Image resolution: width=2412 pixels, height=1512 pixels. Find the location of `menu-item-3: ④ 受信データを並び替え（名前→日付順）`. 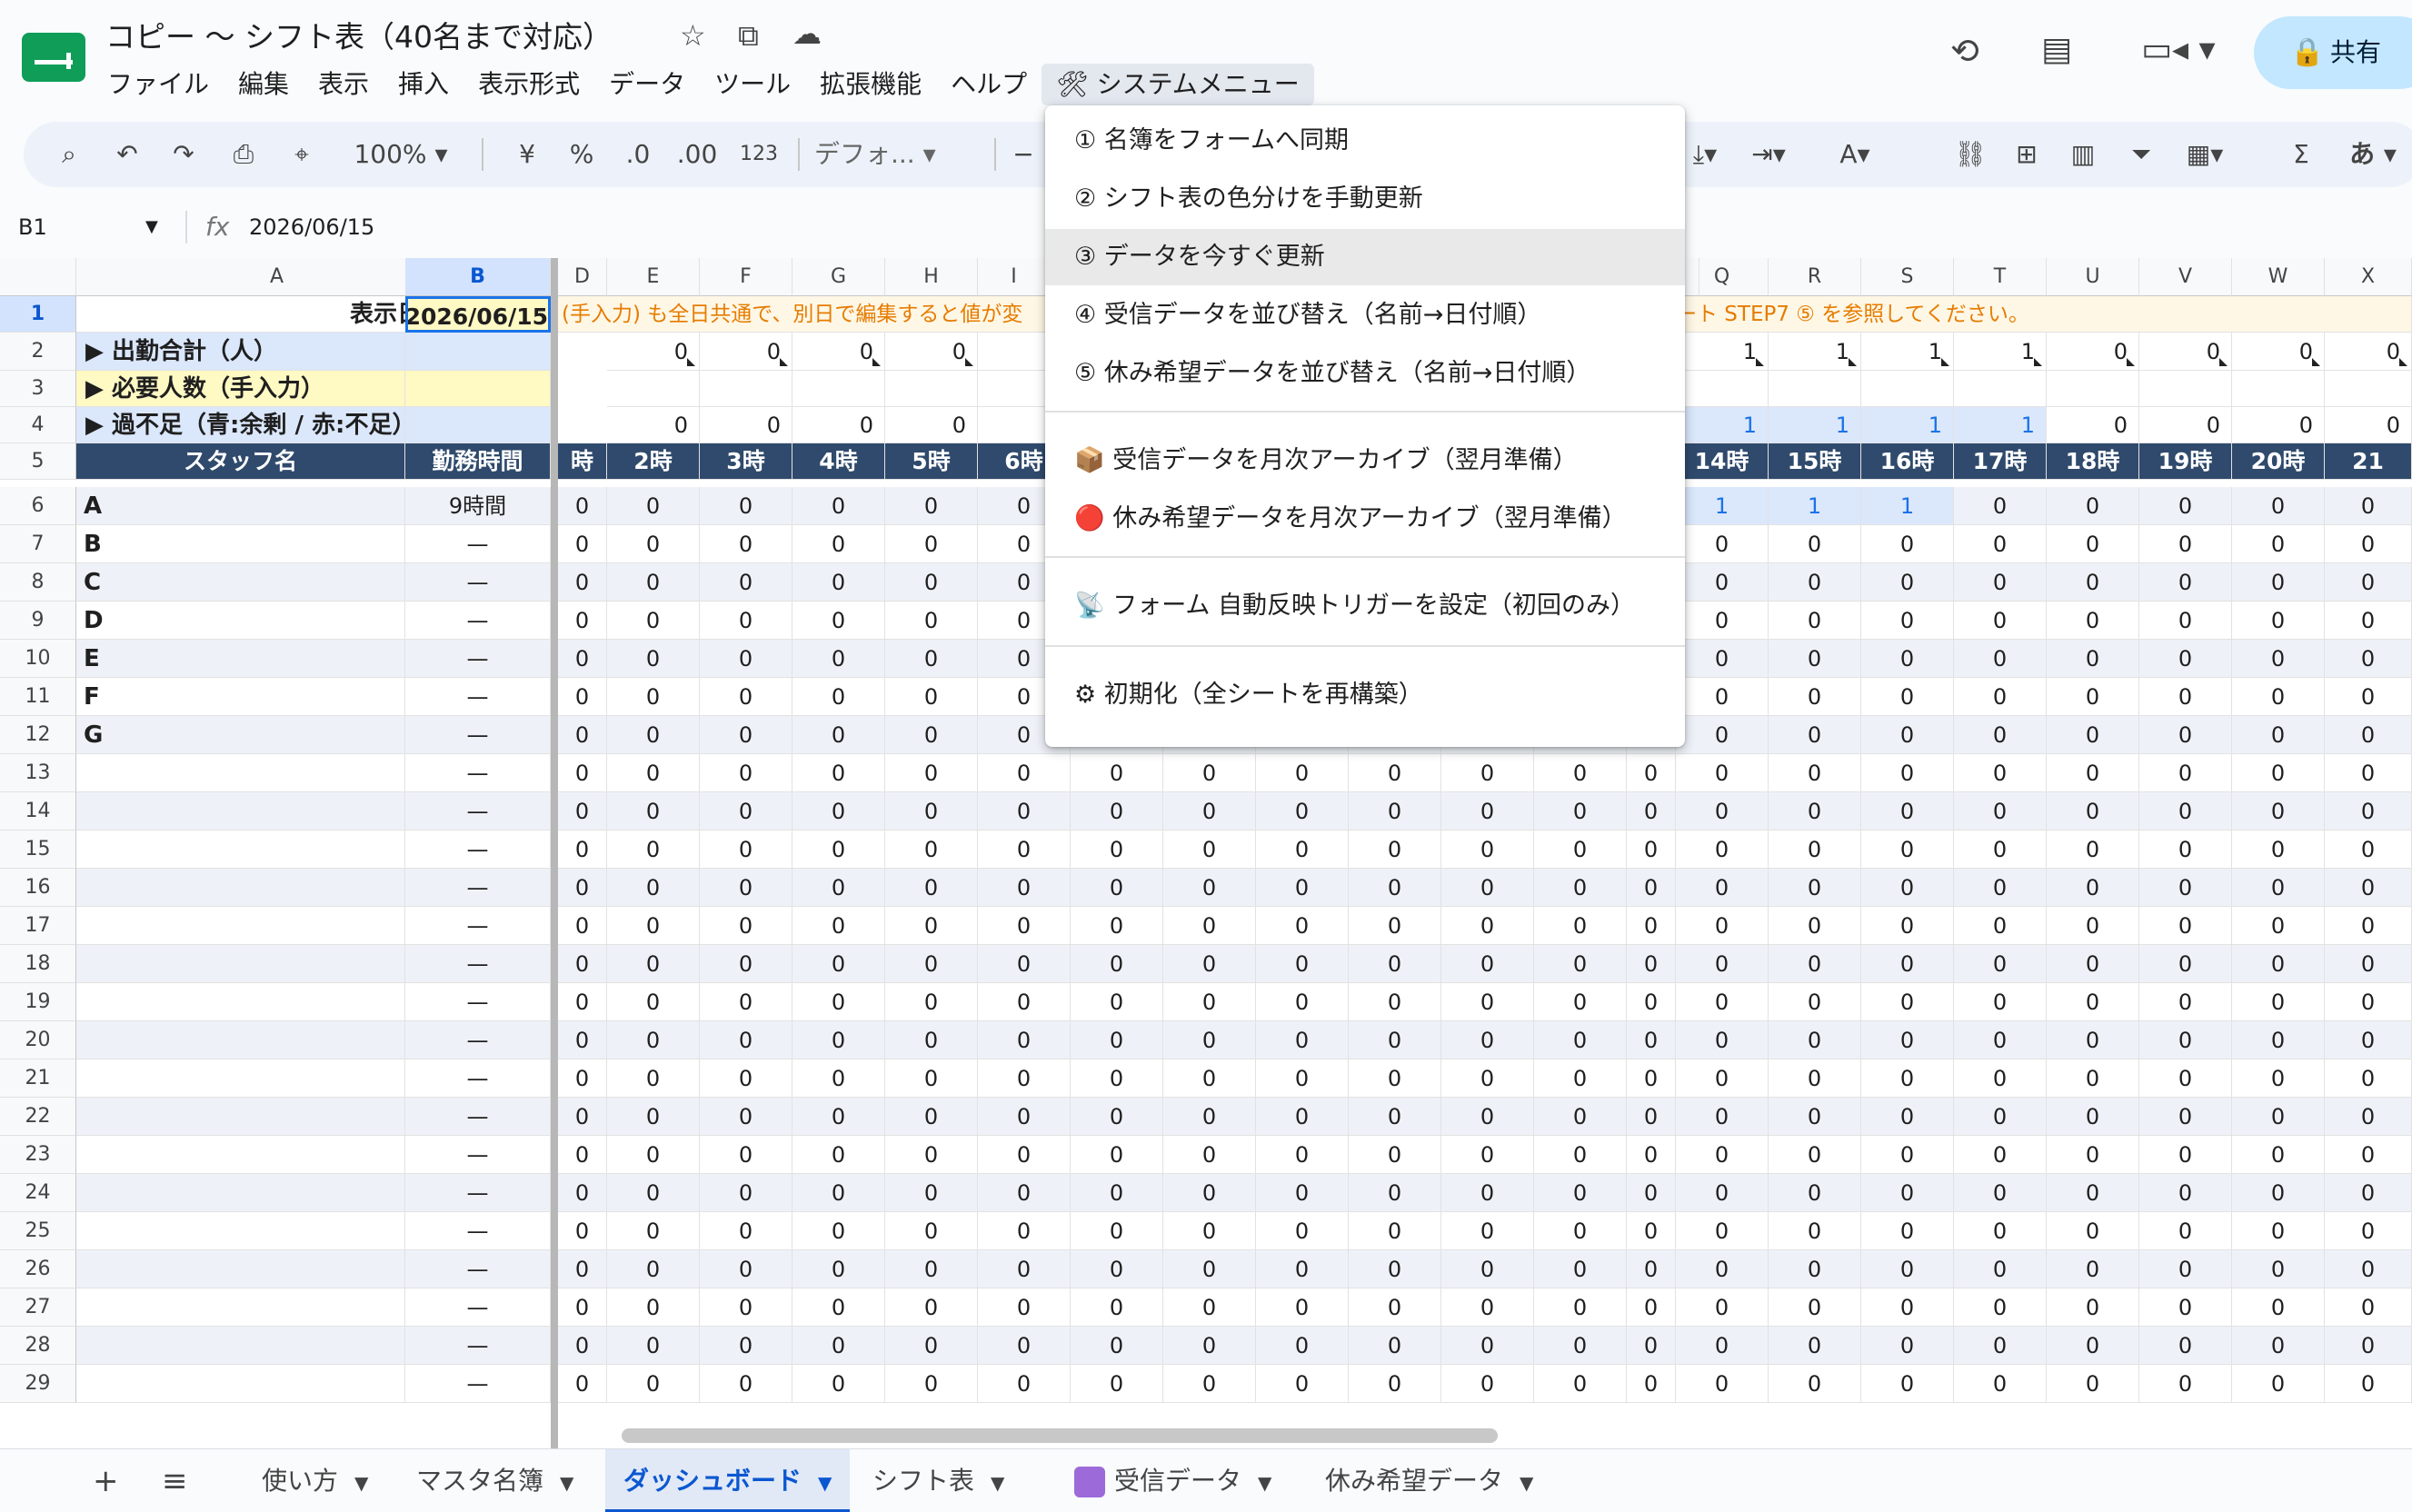

menu-item-3: ④ 受信データを並び替え（名前→日付順） is located at coordinates (1365, 315).